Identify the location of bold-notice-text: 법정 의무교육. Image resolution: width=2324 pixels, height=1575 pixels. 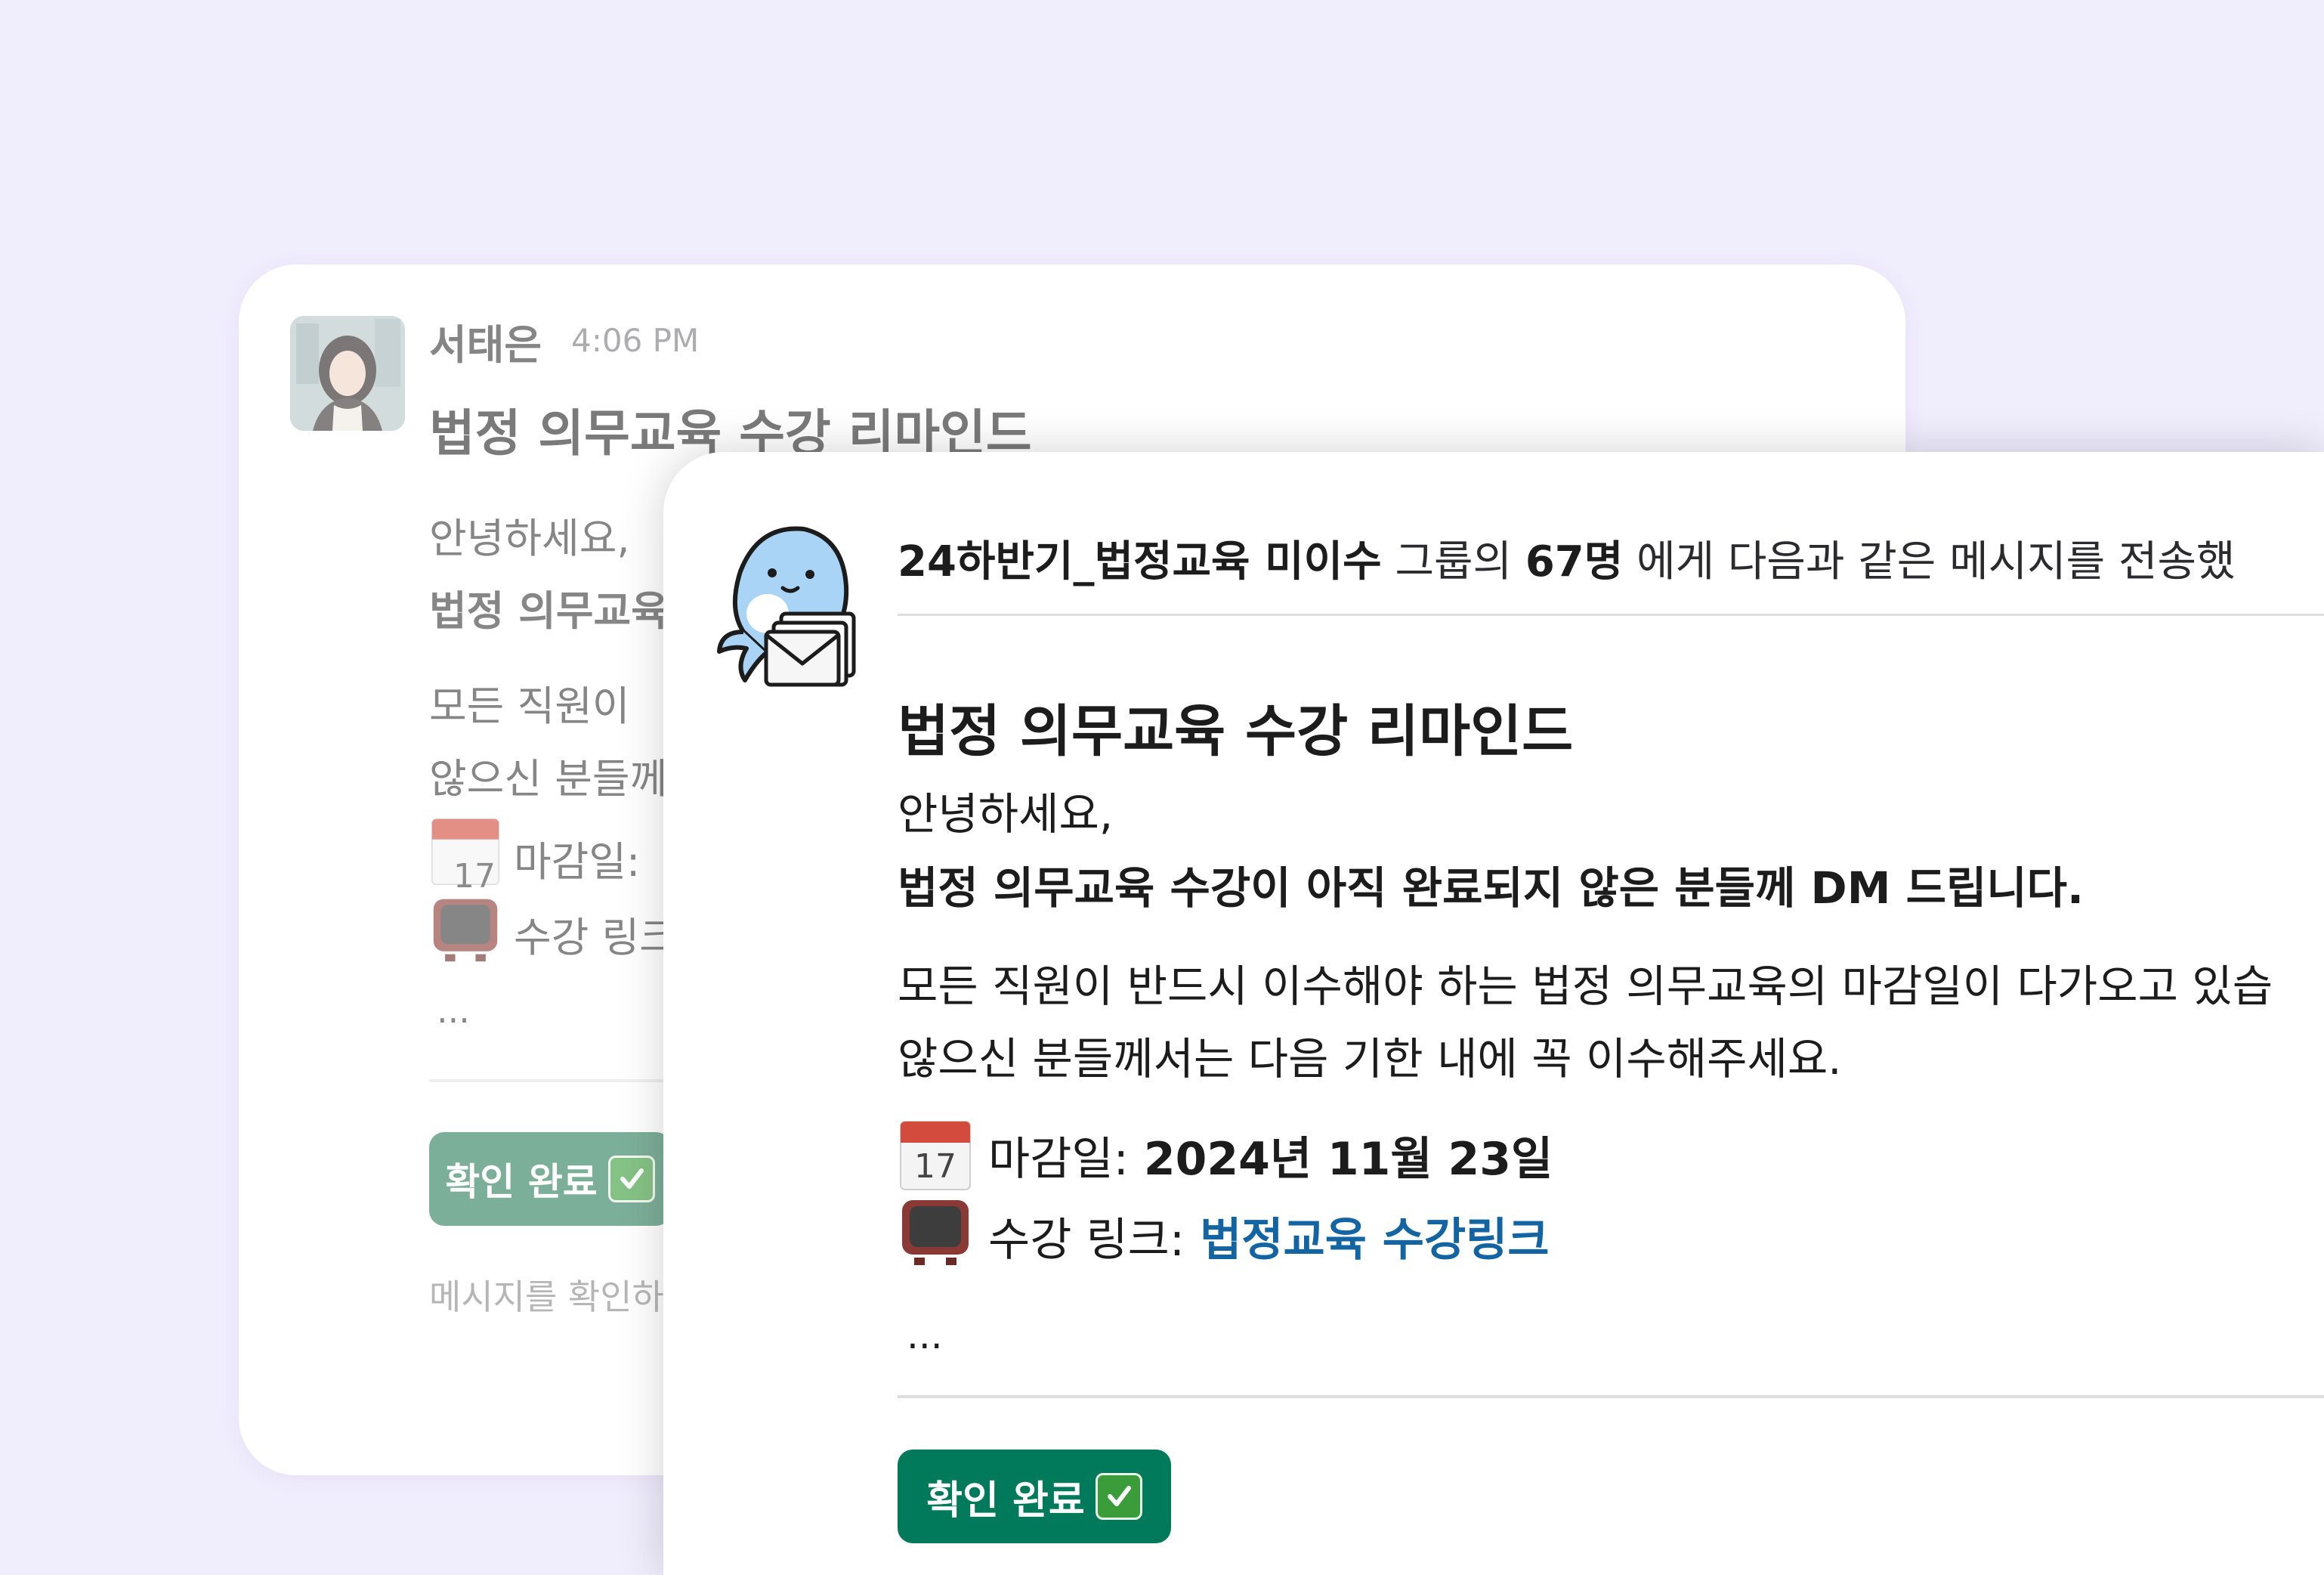
(549, 611).